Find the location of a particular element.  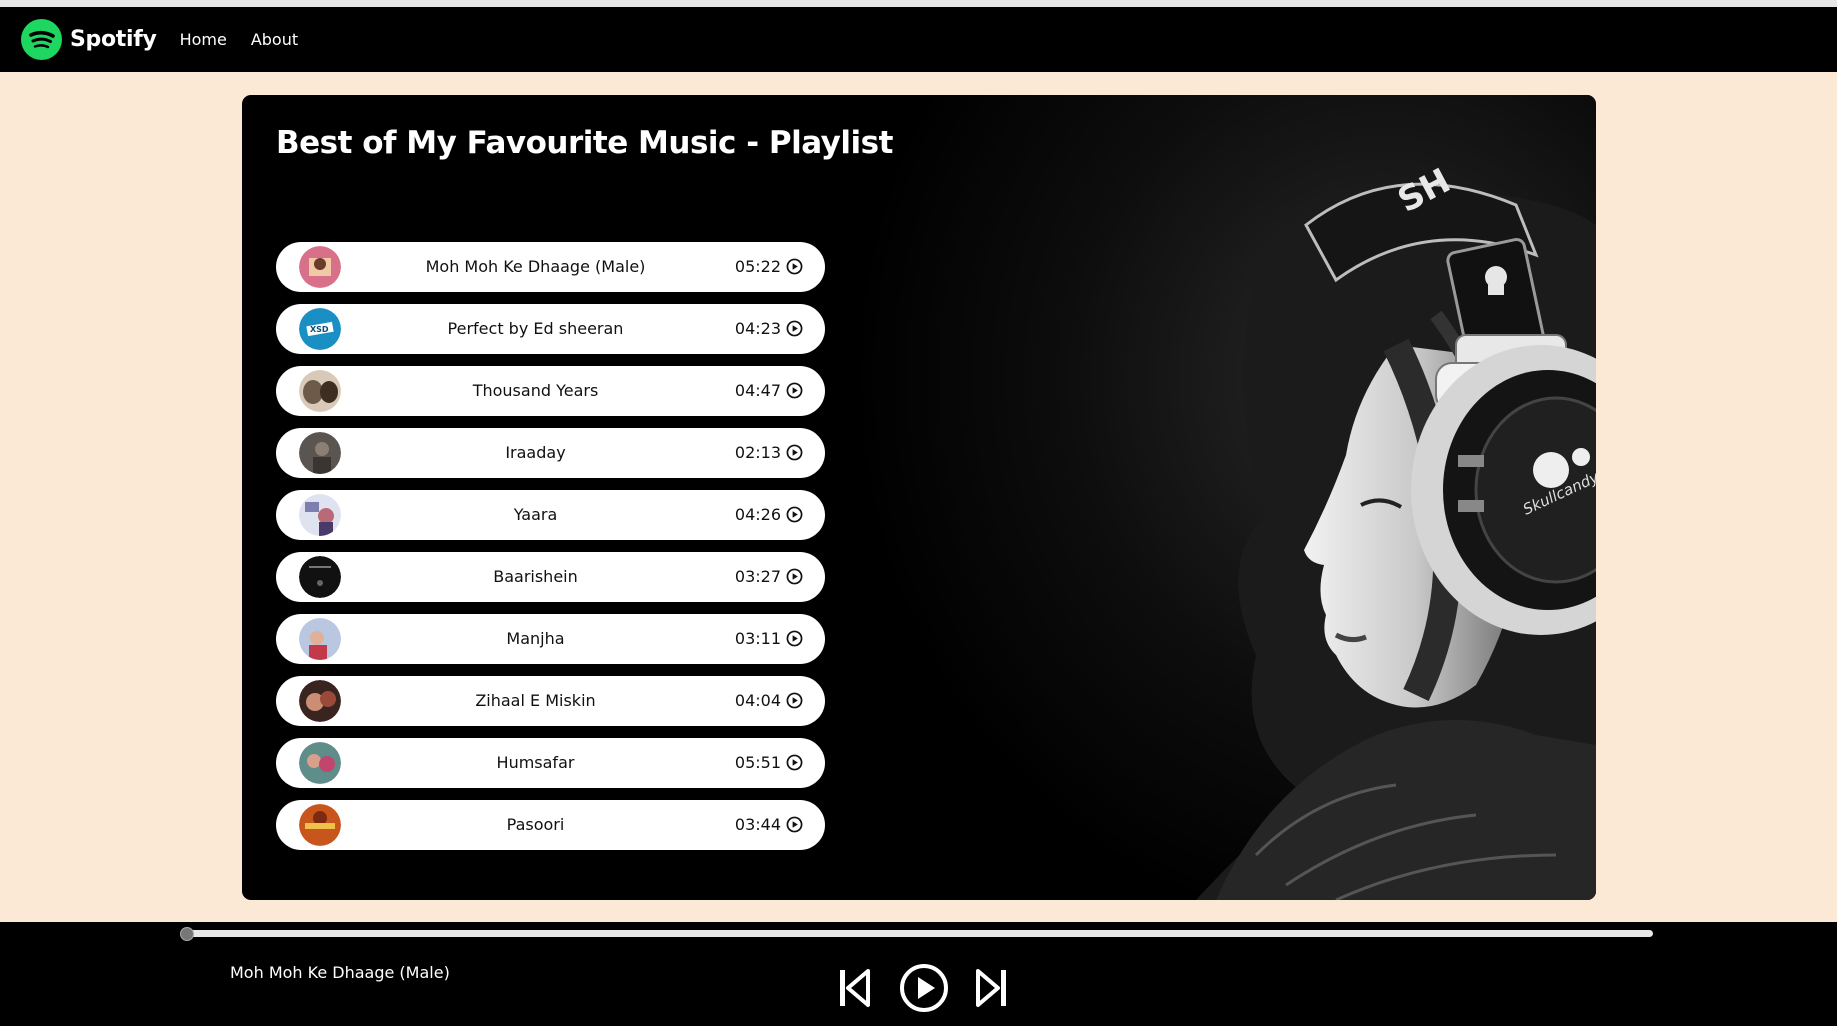

song-item: XSD Perfect by Ed sheeran 04:23 is located at coordinates (550, 329).